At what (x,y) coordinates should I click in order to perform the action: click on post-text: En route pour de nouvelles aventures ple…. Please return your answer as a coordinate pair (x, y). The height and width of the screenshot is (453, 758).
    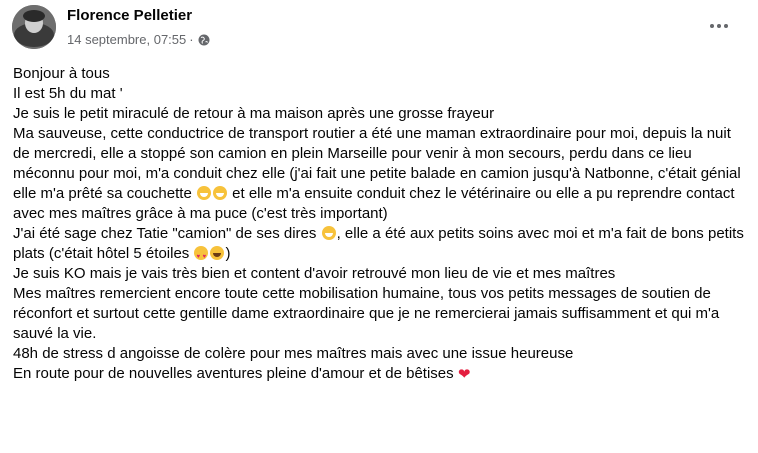
    Looking at the image, I should click on (233, 373).